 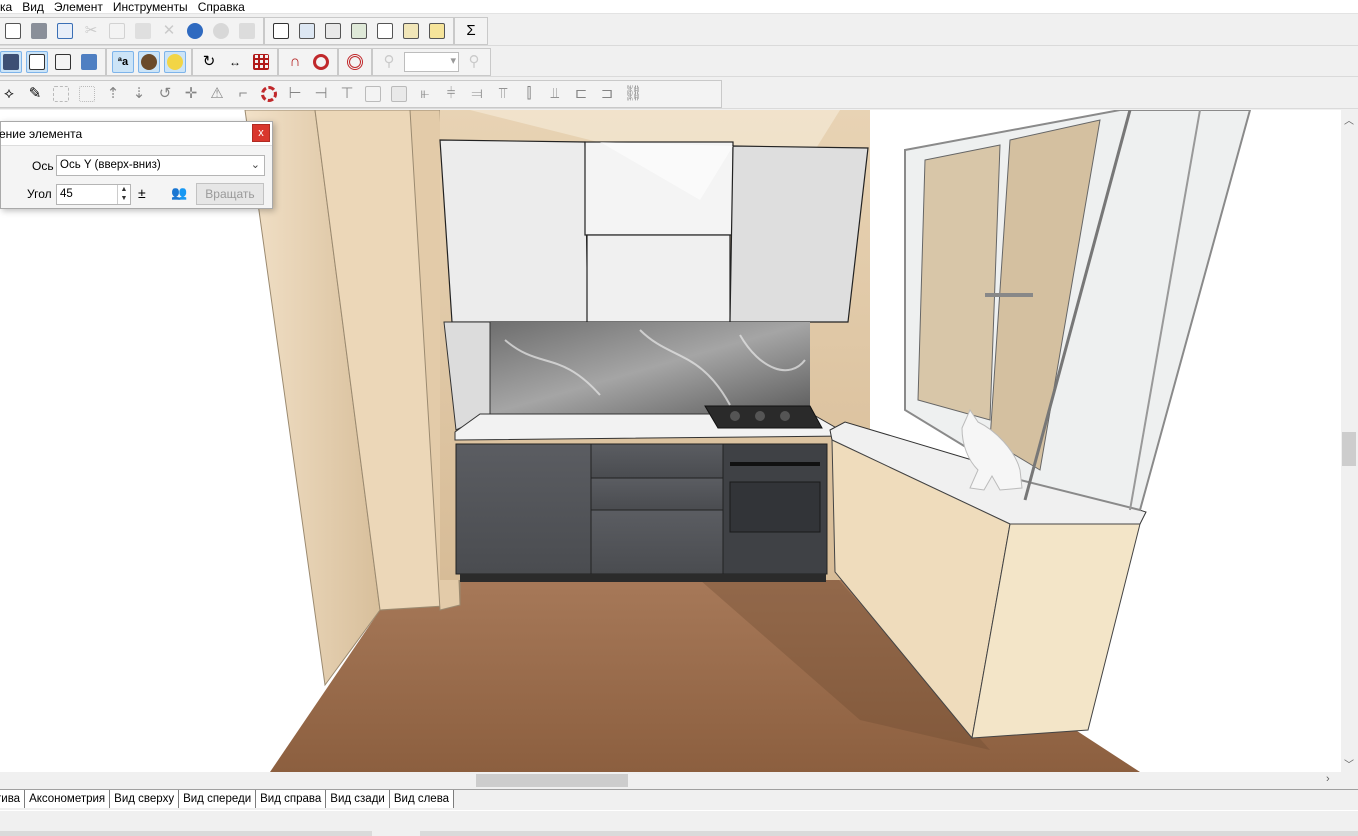 What do you see at coordinates (425, 94) in the screenshot?
I see `distribute-left-icon: ⫦` at bounding box center [425, 94].